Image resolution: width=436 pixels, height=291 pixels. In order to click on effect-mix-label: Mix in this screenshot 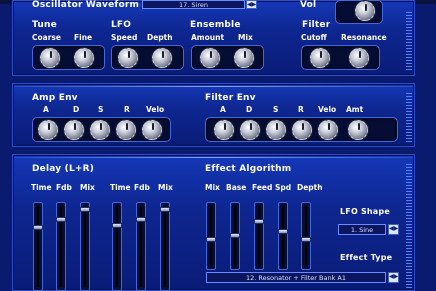, I will do `click(212, 187)`.